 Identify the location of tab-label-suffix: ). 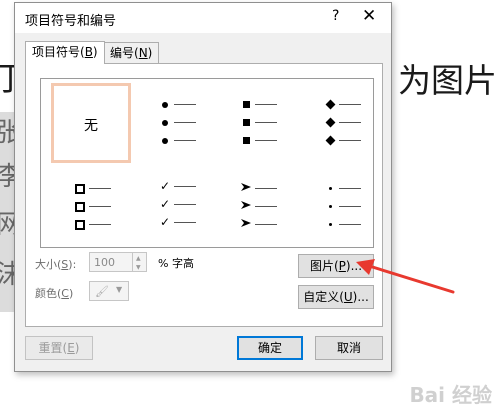
(95, 52).